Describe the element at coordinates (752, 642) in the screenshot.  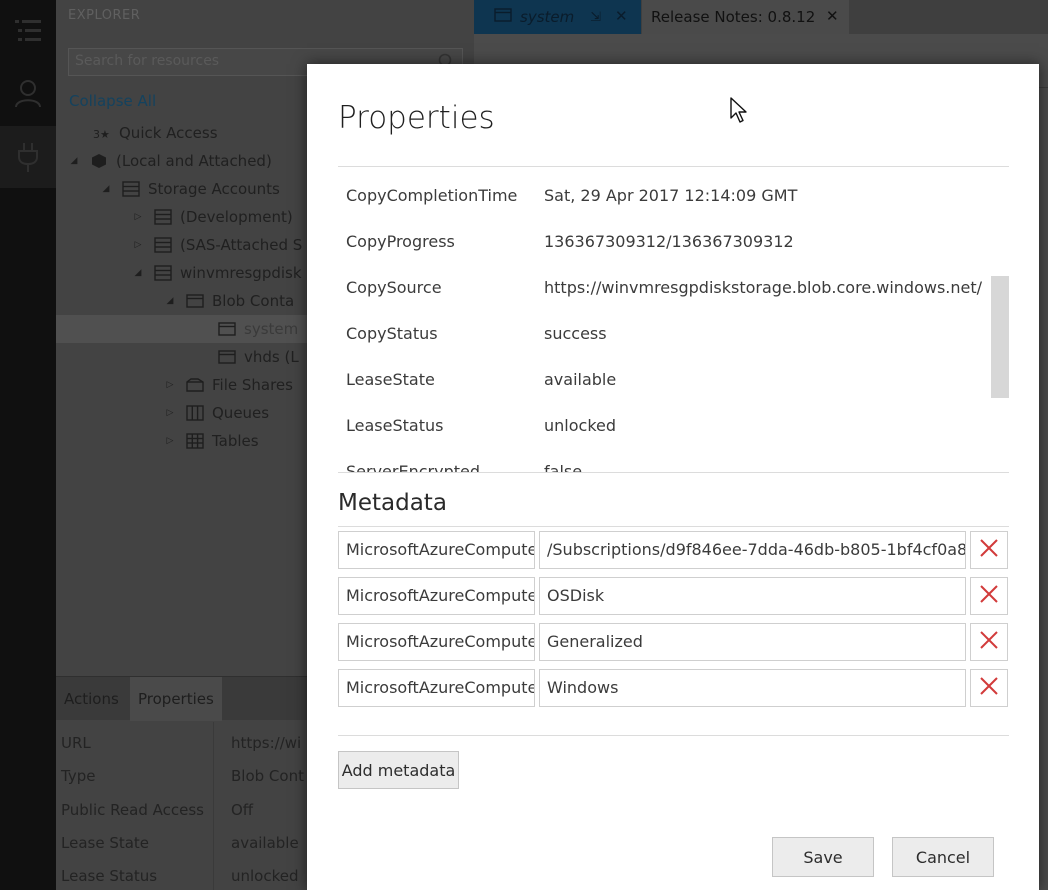
I see `metadata-value-input: Generalized` at that location.